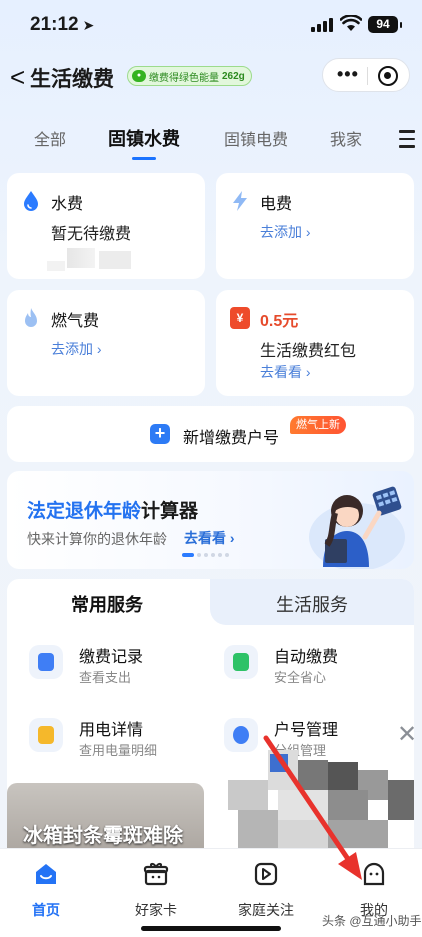 This screenshot has width=422, height=937. What do you see at coordinates (46, 662) in the screenshot?
I see `payment-records-icon` at bounding box center [46, 662].